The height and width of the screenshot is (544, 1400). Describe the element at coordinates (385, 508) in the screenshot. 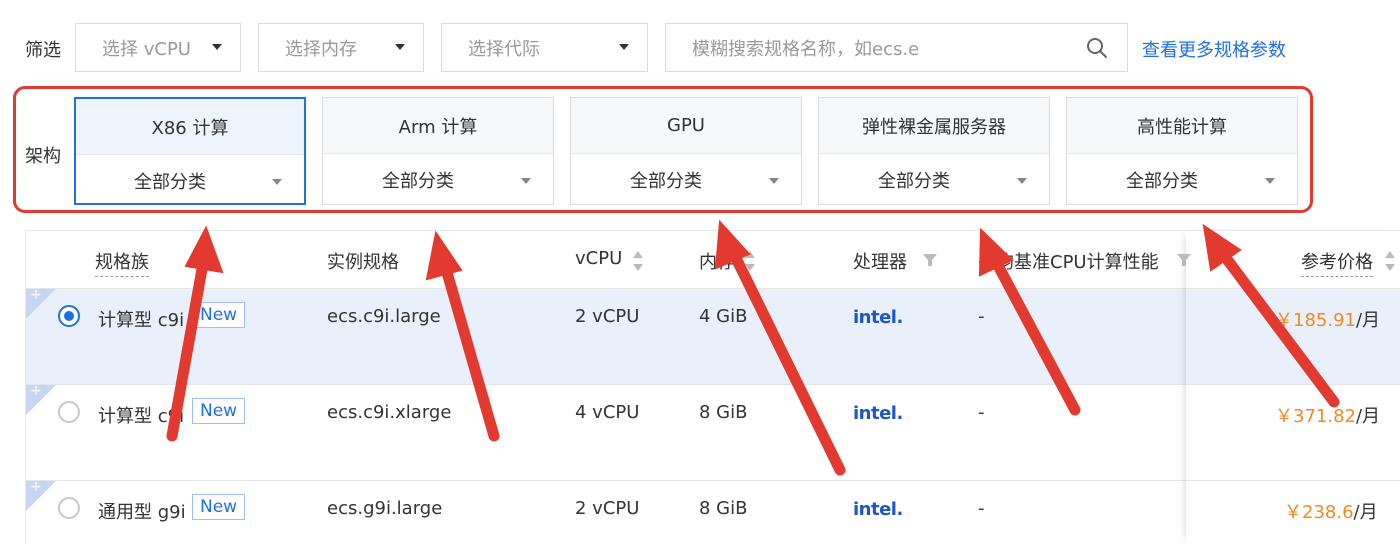

I see `row-instance: ecs.g9i.large` at that location.